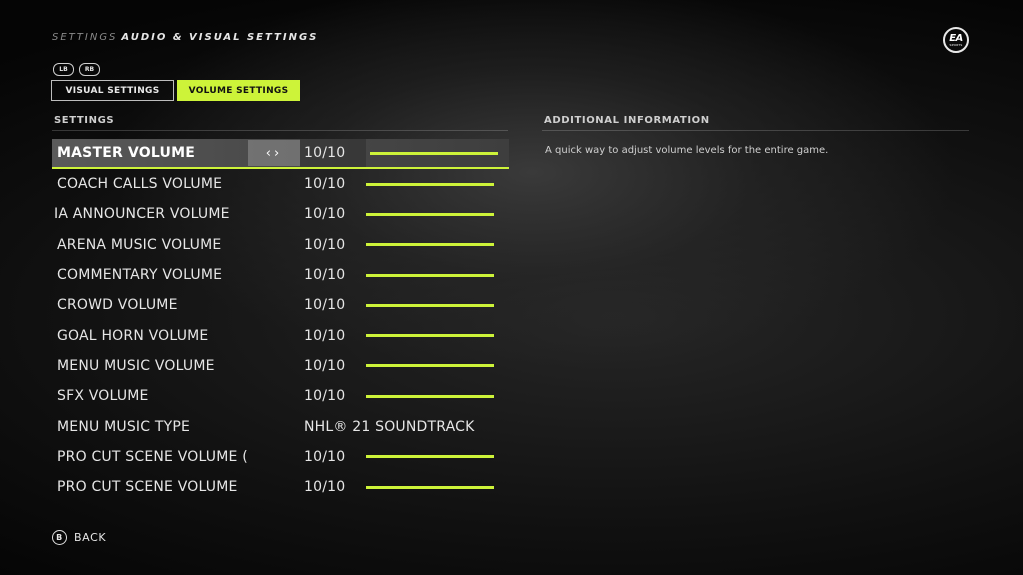 This screenshot has height=575, width=1023. What do you see at coordinates (280, 426) in the screenshot?
I see `setting-row-menu-music-type: MENU MUSIC TYPE NHL® 21 SOUNDTRACK` at bounding box center [280, 426].